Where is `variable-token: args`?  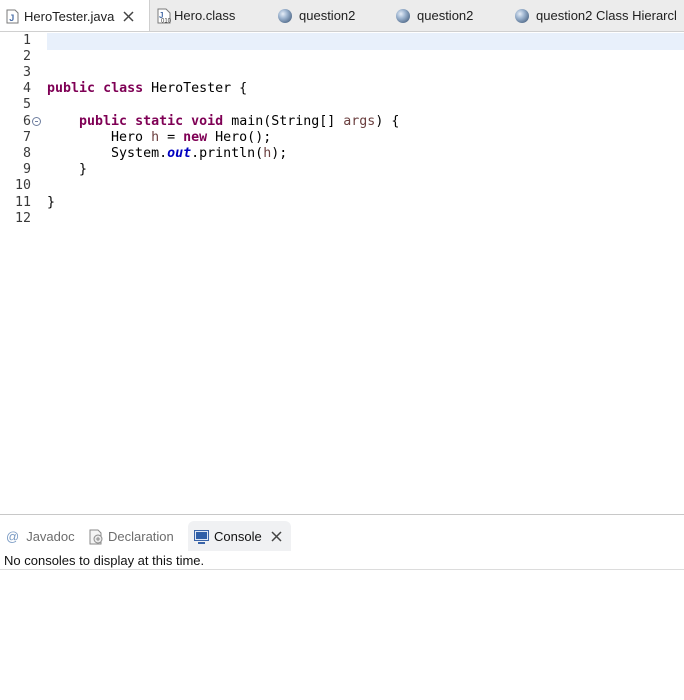 variable-token: args is located at coordinates (359, 121).